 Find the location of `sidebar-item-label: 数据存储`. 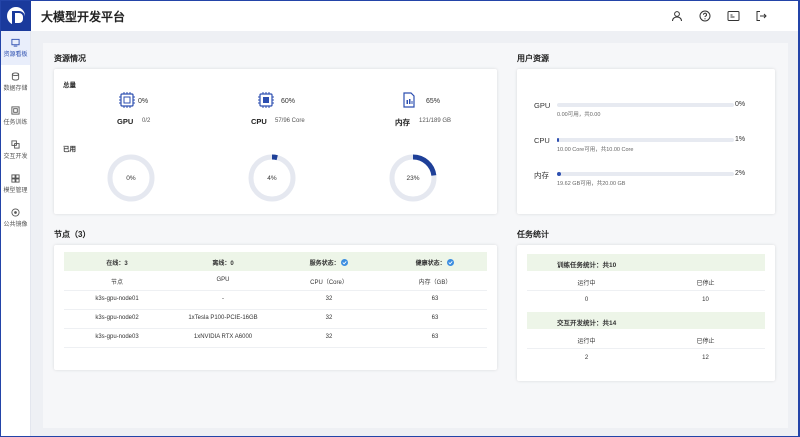

sidebar-item-label: 数据存储 is located at coordinates (15, 89).